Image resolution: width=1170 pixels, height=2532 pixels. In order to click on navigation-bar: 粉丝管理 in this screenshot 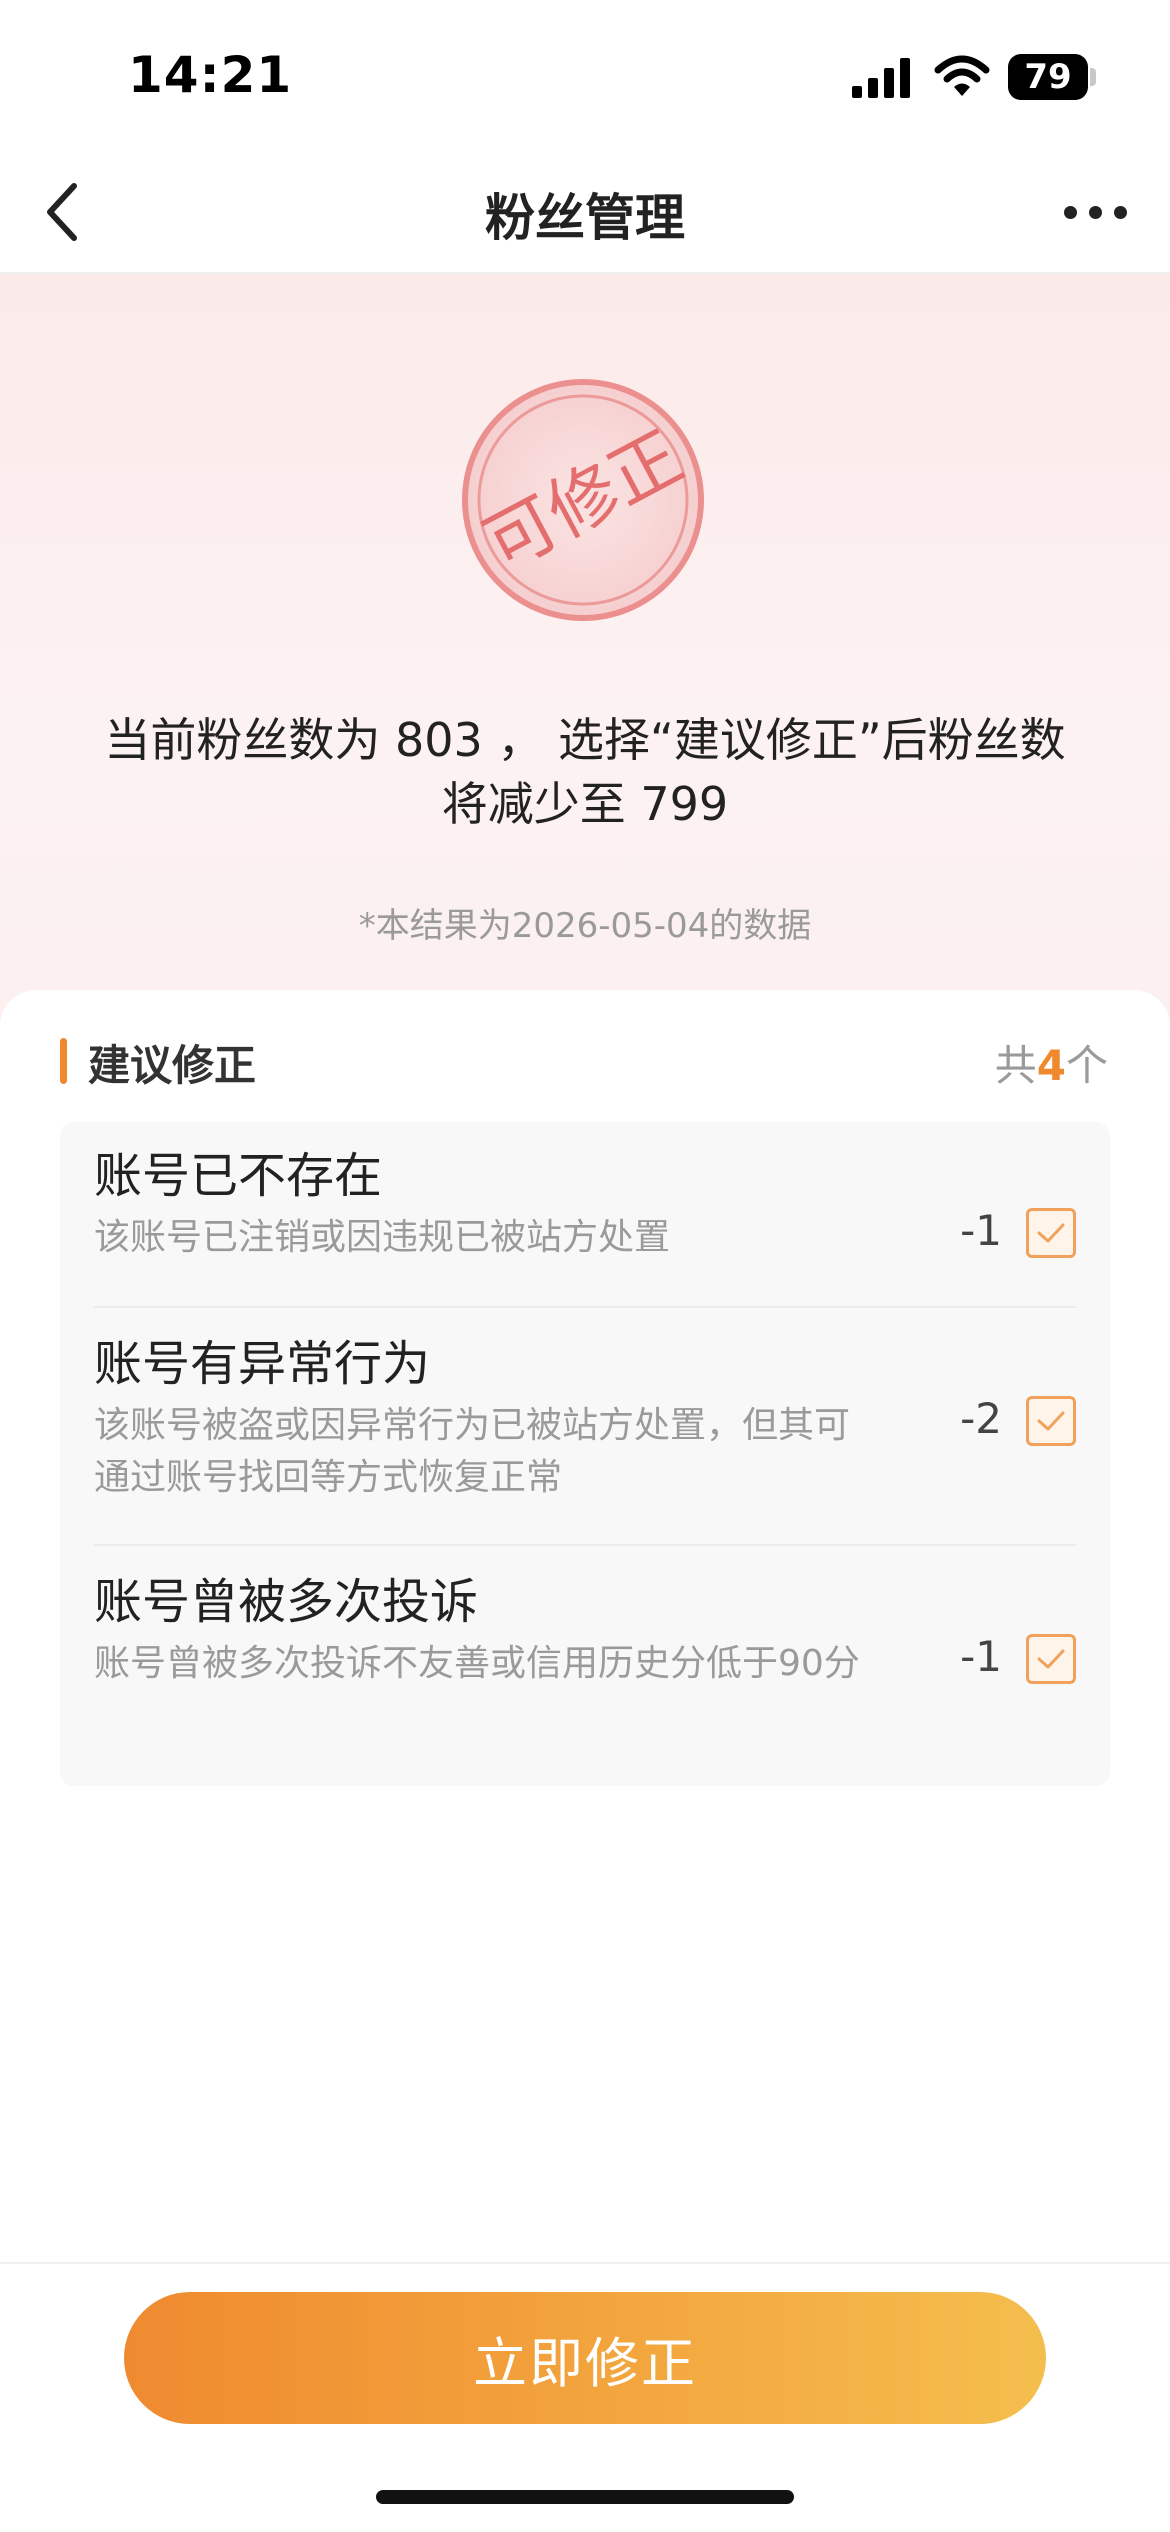, I will do `click(585, 212)`.